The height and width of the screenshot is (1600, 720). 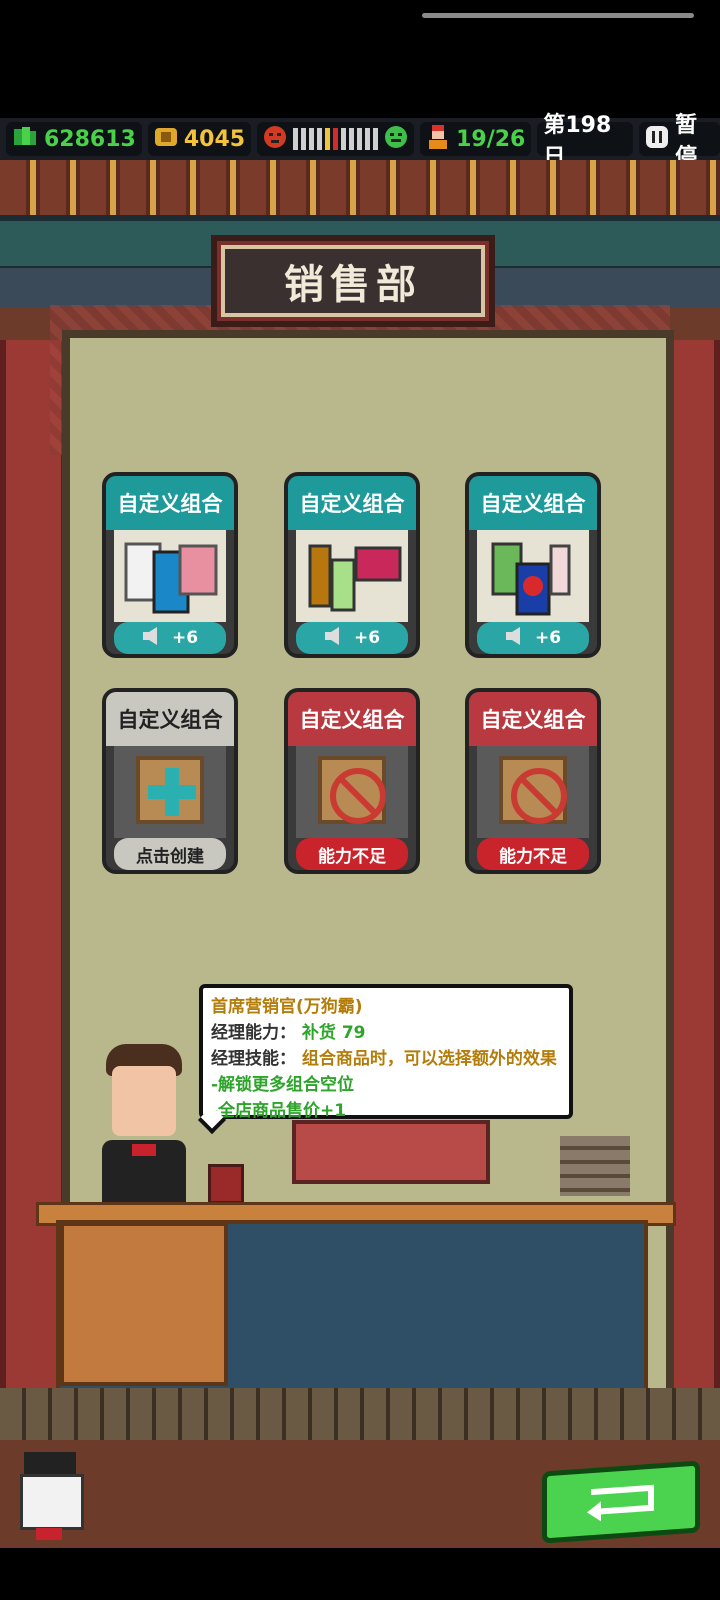 I want to click on staff-display: 19/26, so click(x=476, y=139).